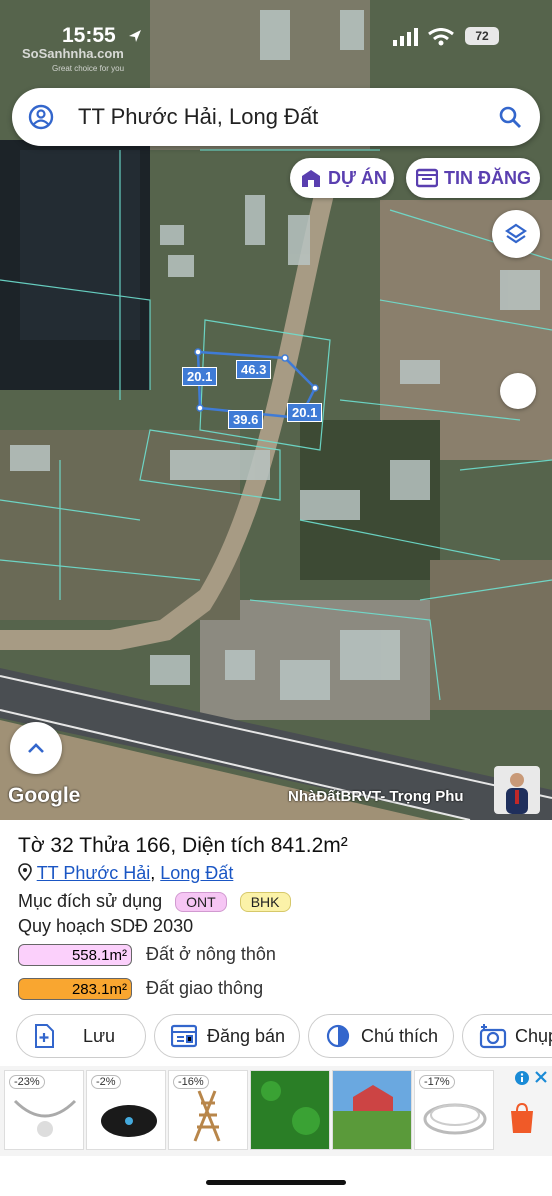  What do you see at coordinates (533, 1036) in the screenshot?
I see `capture-label: Chụp` at bounding box center [533, 1036].